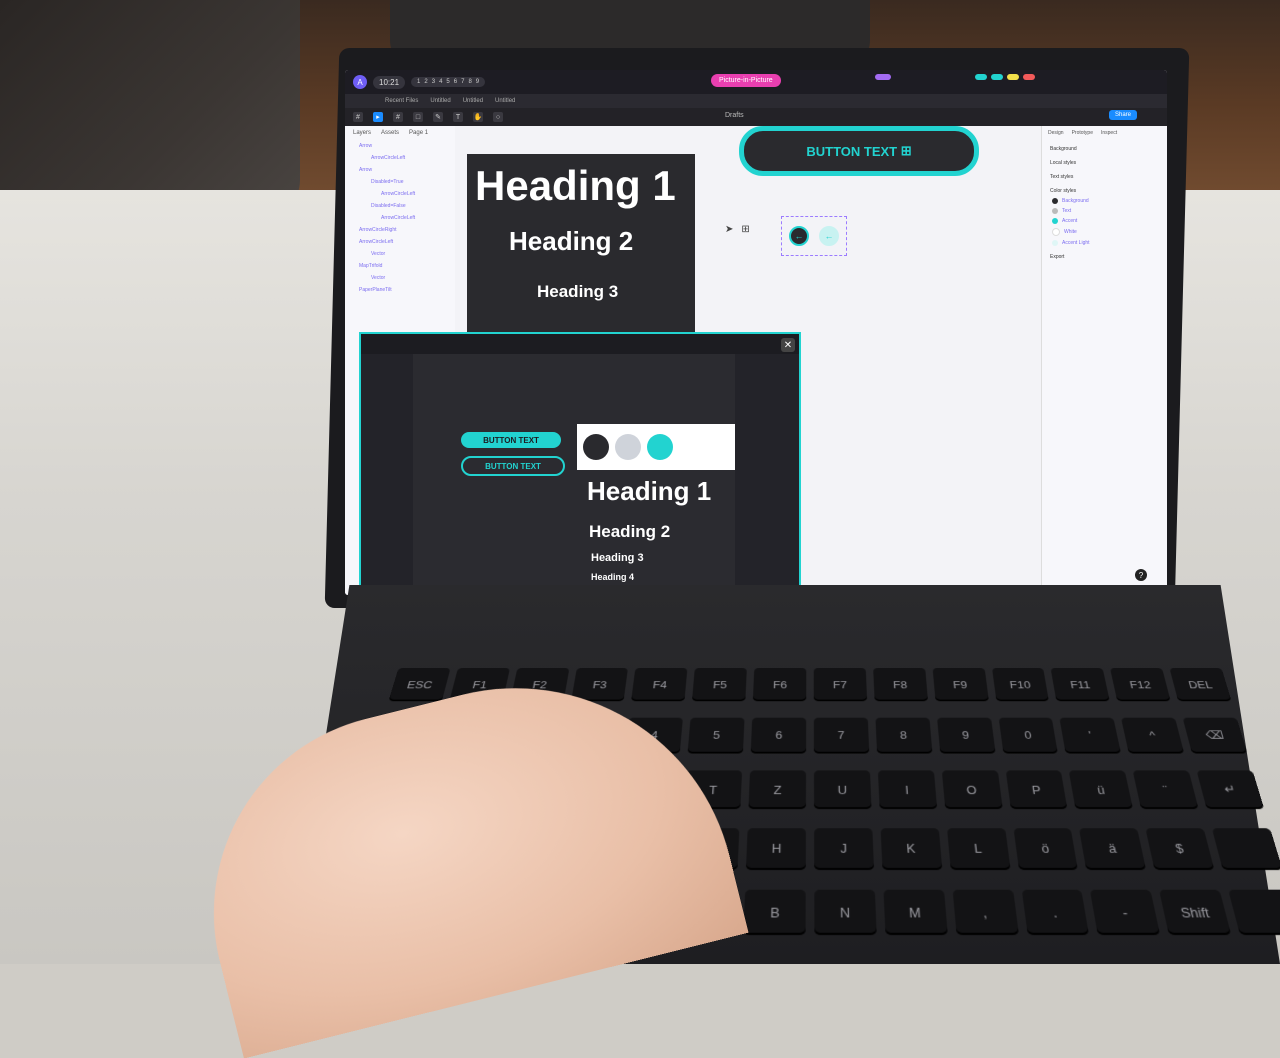 This screenshot has width=1280, height=1058. Describe the element at coordinates (498, 117) in the screenshot. I see `comment-tool-icon: ○` at that location.